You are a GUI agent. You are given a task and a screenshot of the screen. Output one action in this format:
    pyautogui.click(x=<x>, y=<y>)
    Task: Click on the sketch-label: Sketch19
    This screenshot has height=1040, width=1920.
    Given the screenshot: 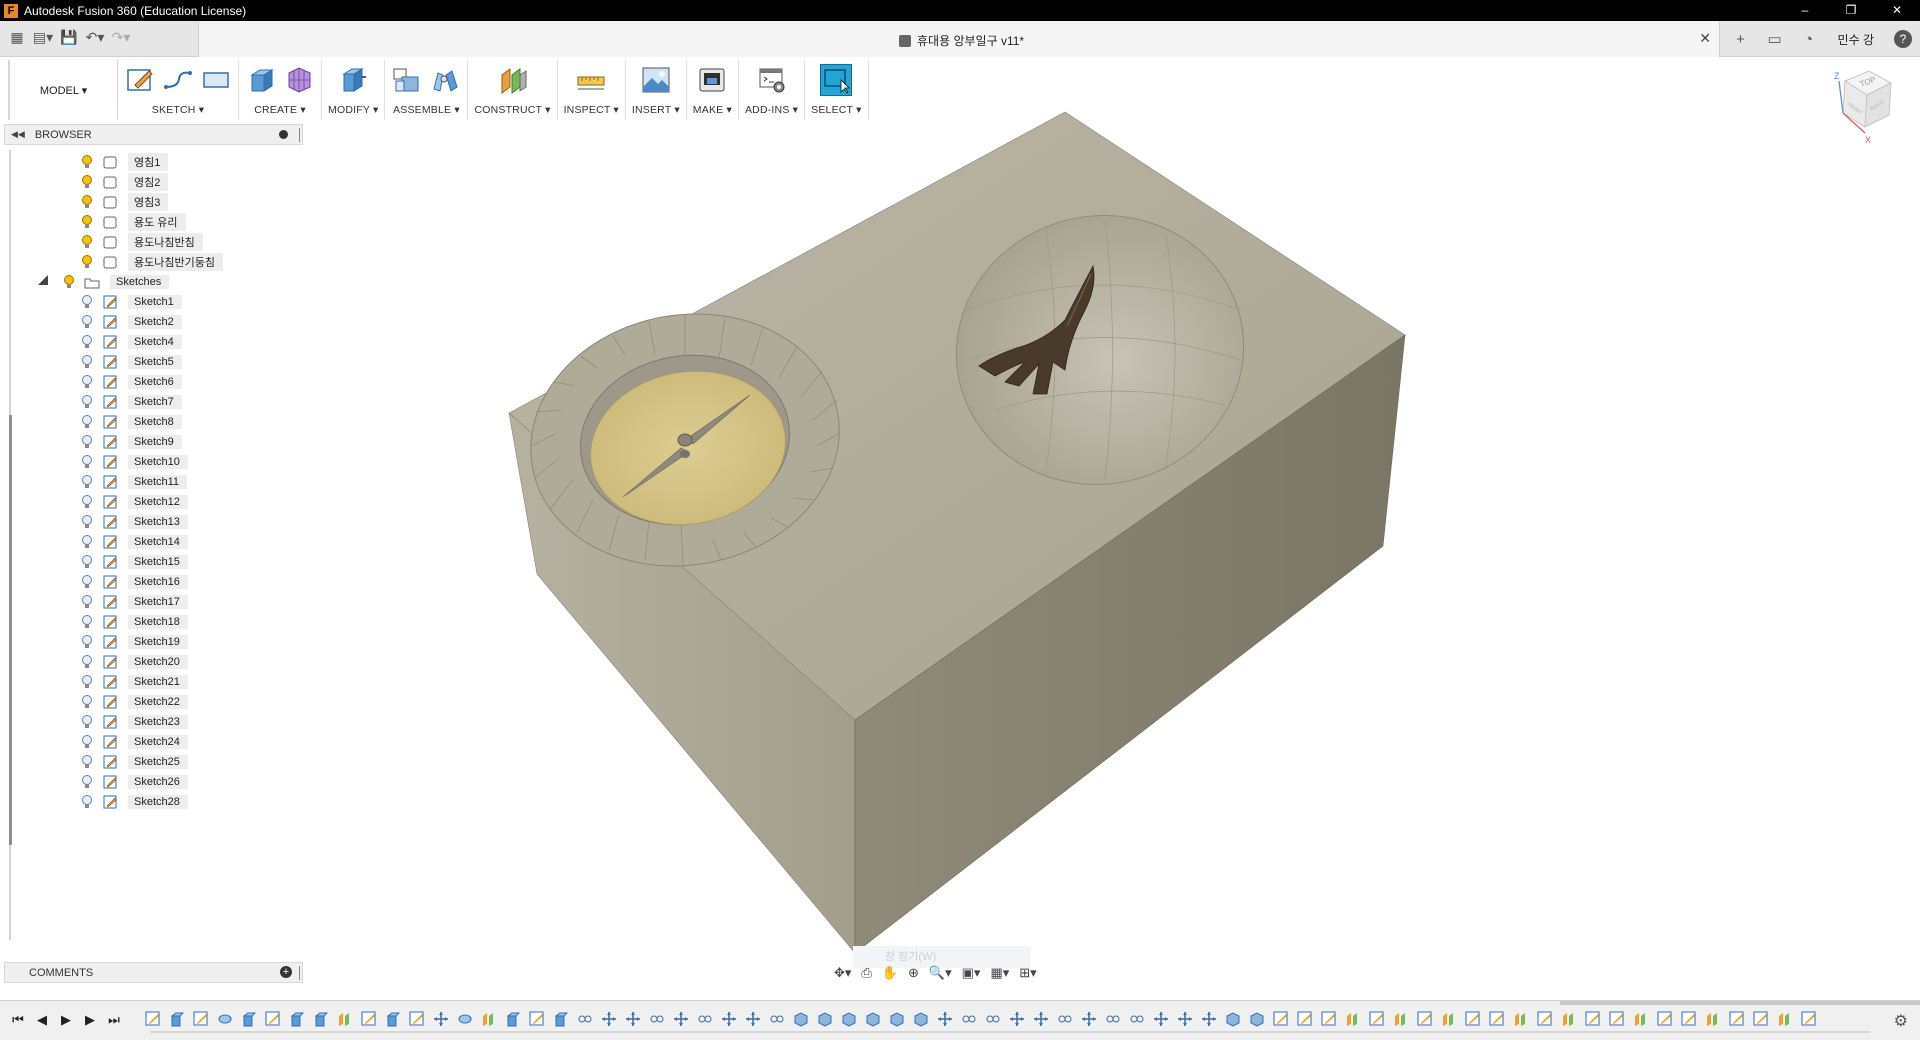 What is the action you would take?
    pyautogui.click(x=158, y=642)
    